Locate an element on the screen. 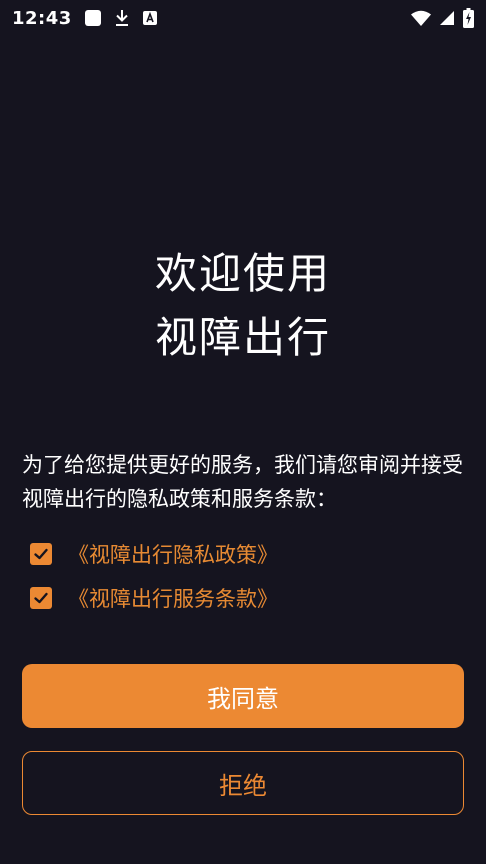 The image size is (486, 864). policy-list: 《视障出行隐私政策》 《视障出行服务条款》 is located at coordinates (247, 576).